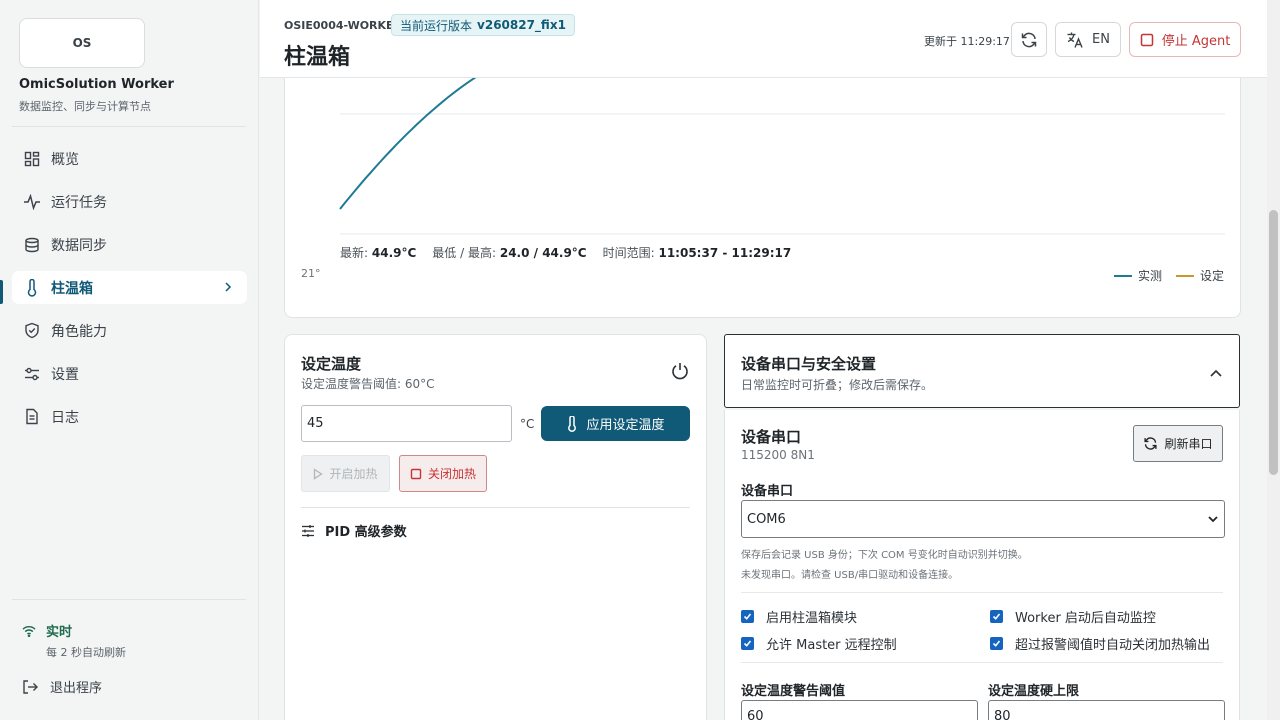  Describe the element at coordinates (129, 244) in the screenshot. I see `sidebar-item-sync: 数据同步` at that location.